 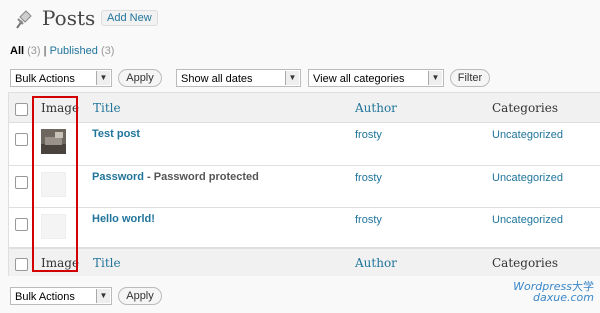 What do you see at coordinates (563, 297) in the screenshot?
I see `watermark-domain: daxue.com` at bounding box center [563, 297].